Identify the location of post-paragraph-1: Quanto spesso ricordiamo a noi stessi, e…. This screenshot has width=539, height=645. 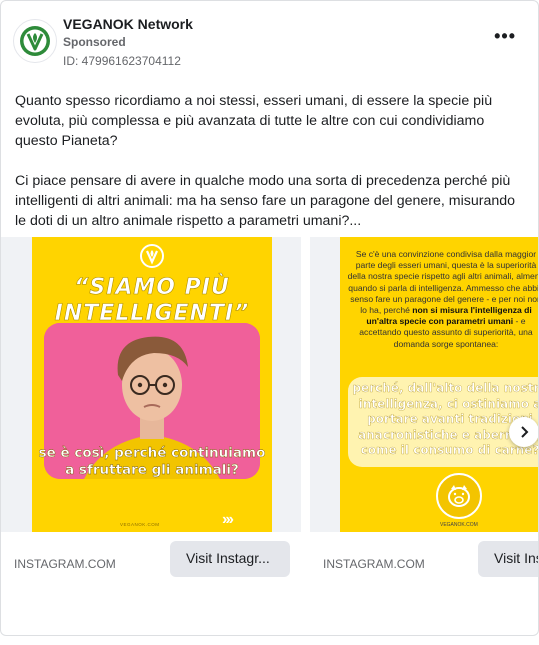
(254, 121).